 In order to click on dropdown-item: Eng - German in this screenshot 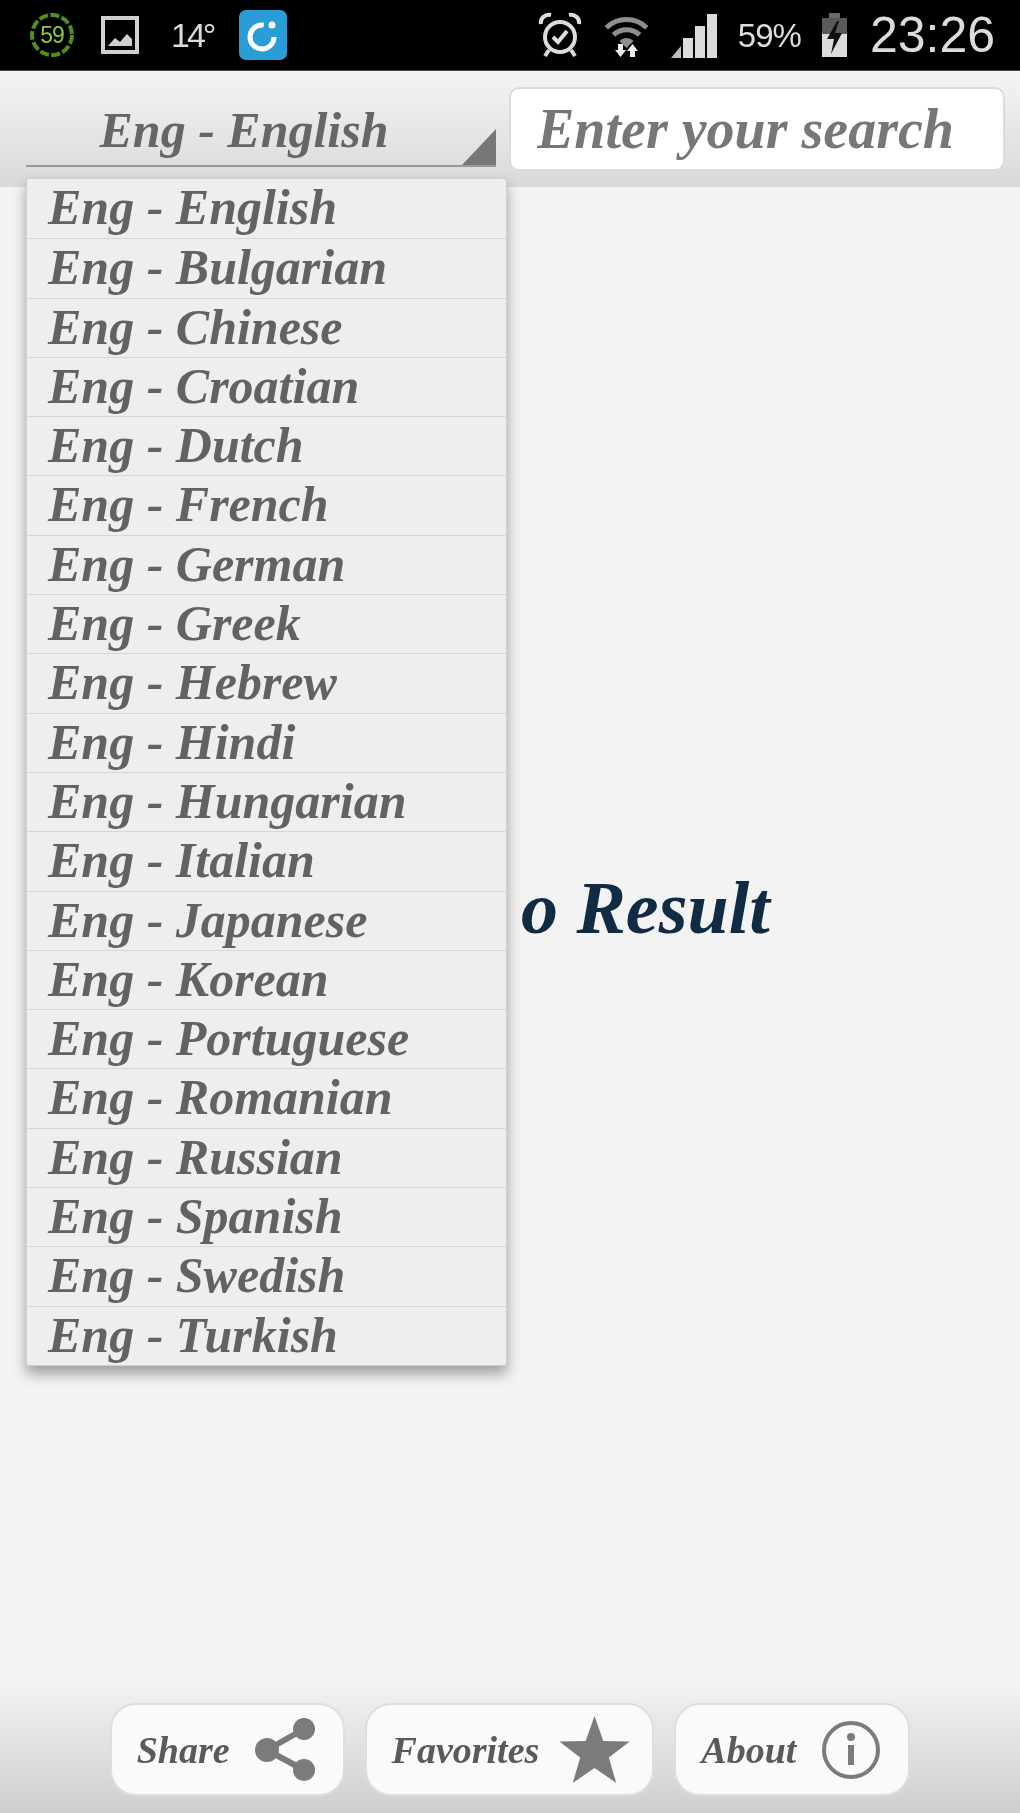, I will do `click(266, 564)`.